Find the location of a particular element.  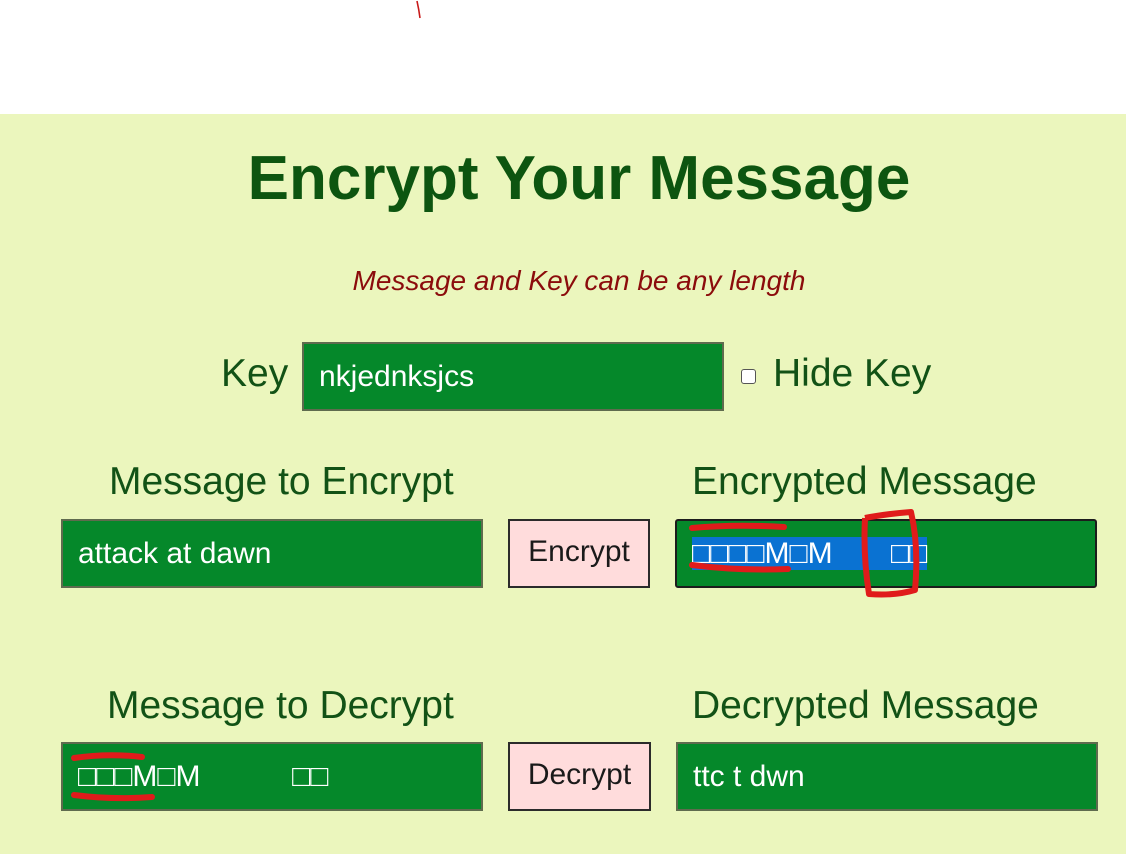

decrypted-message-output: ttc t dwn is located at coordinates (887, 776).